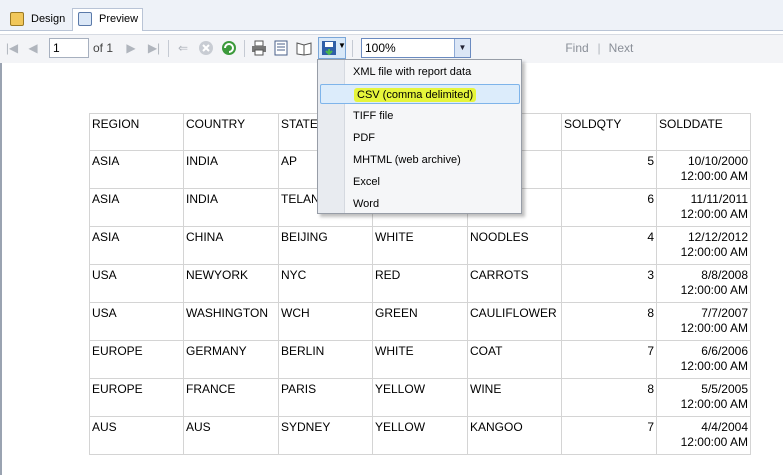 This screenshot has width=783, height=475. What do you see at coordinates (332, 48) in the screenshot?
I see `export-button: ▼` at bounding box center [332, 48].